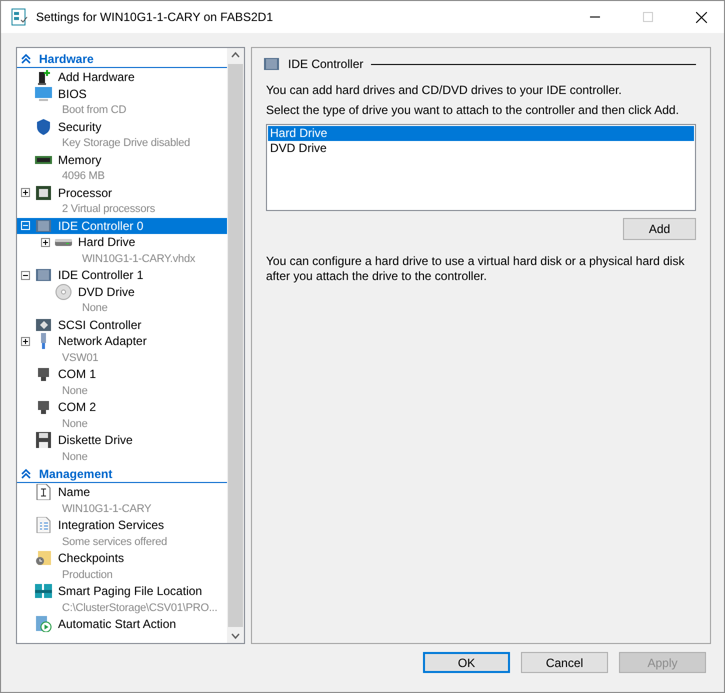 The image size is (725, 693). Describe the element at coordinates (122, 126) in the screenshot. I see `tree-item: Security` at that location.